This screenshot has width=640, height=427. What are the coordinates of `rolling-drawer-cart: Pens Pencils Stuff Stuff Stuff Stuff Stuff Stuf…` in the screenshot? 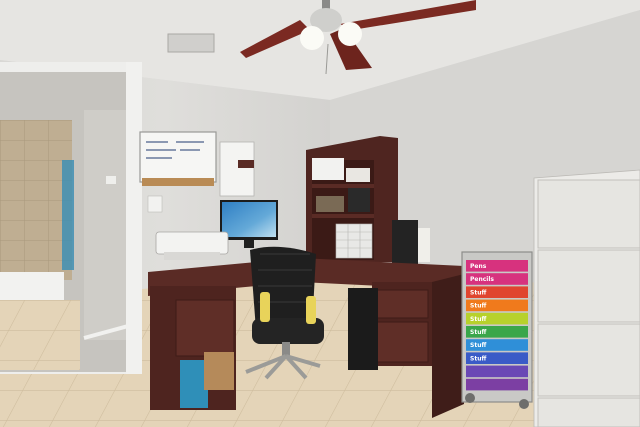 It's located at (497, 330).